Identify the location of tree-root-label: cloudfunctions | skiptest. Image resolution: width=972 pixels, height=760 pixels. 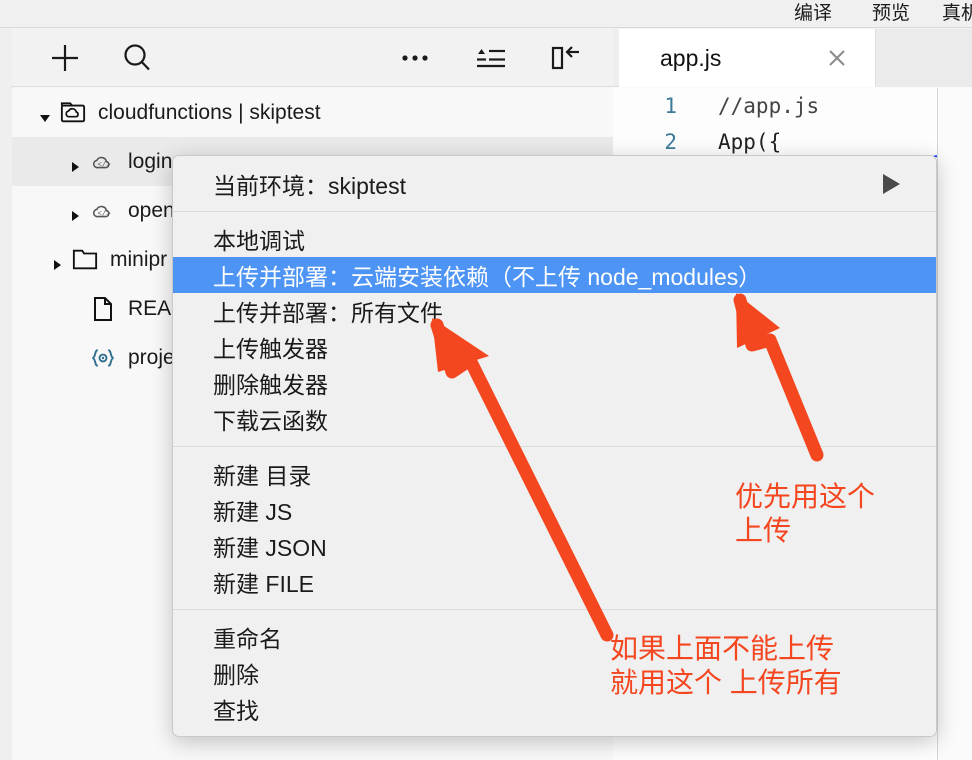
(209, 112).